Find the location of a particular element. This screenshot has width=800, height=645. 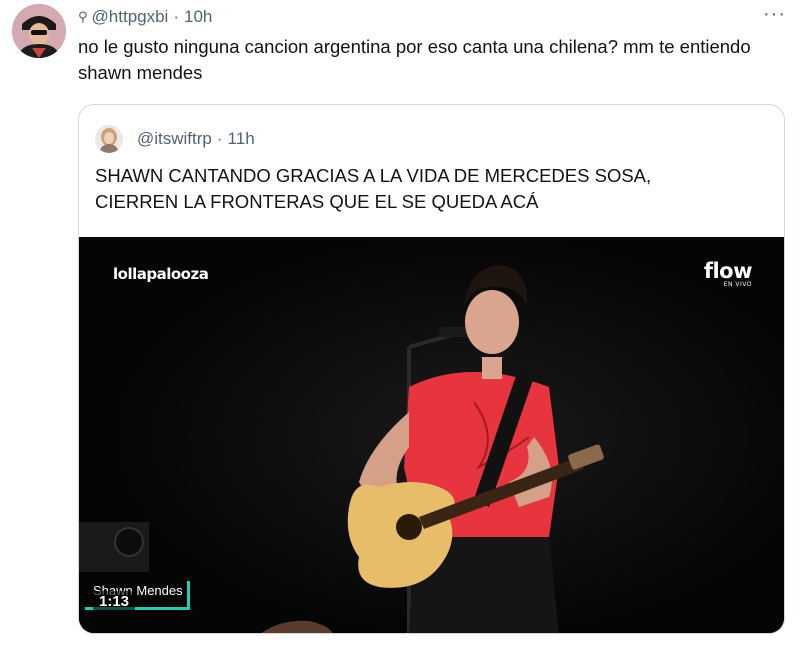

flow-logo-text: flow is located at coordinates (728, 271).